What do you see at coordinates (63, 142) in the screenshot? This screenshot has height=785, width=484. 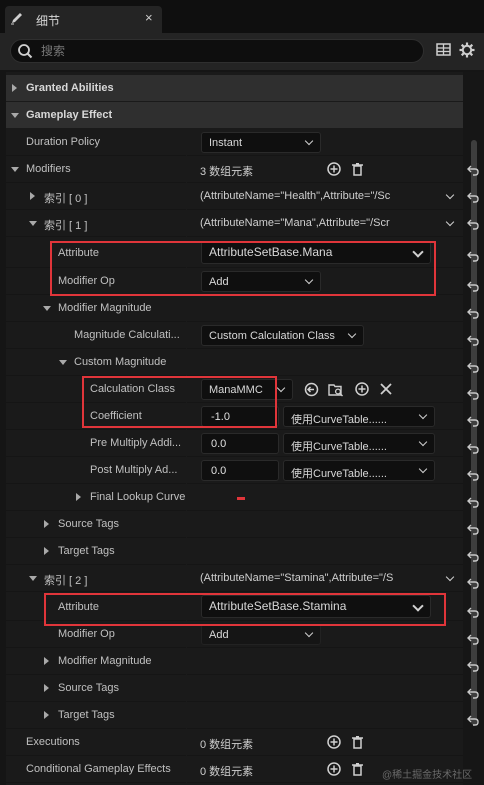 I see `property-label: Duration Policy` at bounding box center [63, 142].